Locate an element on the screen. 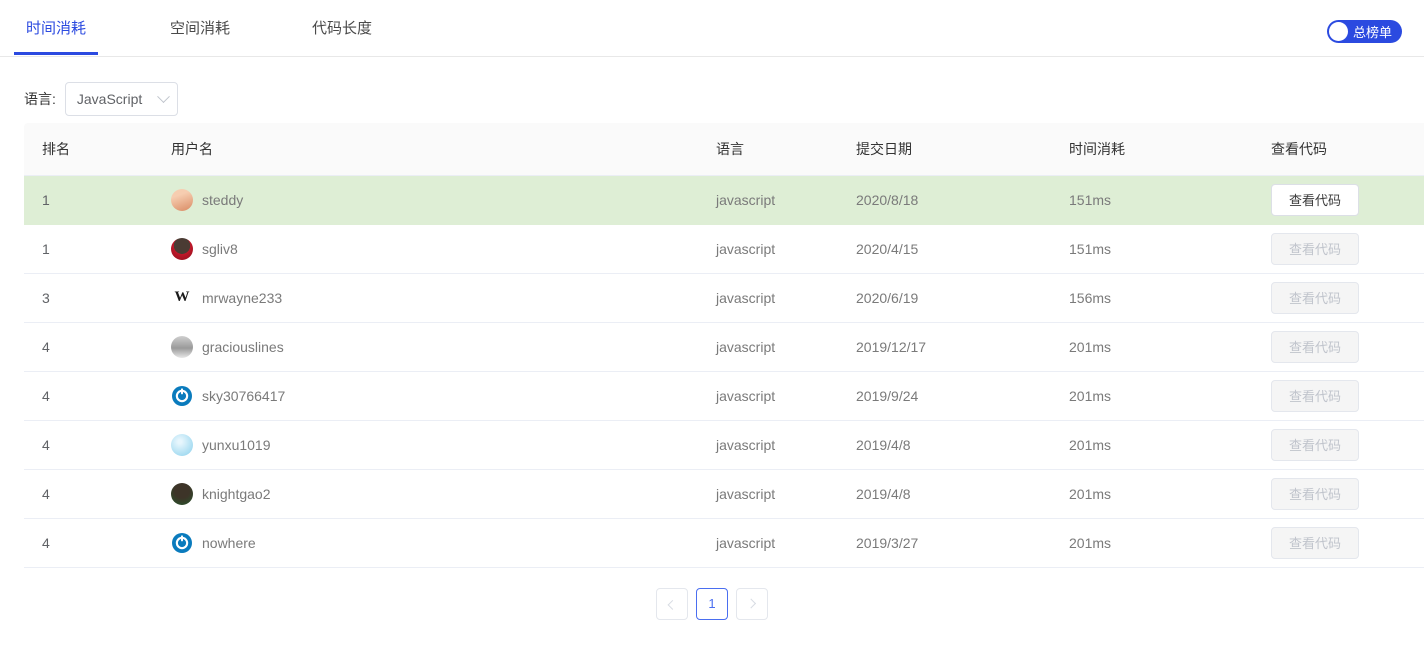 This screenshot has height=655, width=1424. cell-submit-date: 2019/12/17 is located at coordinates (962, 347).